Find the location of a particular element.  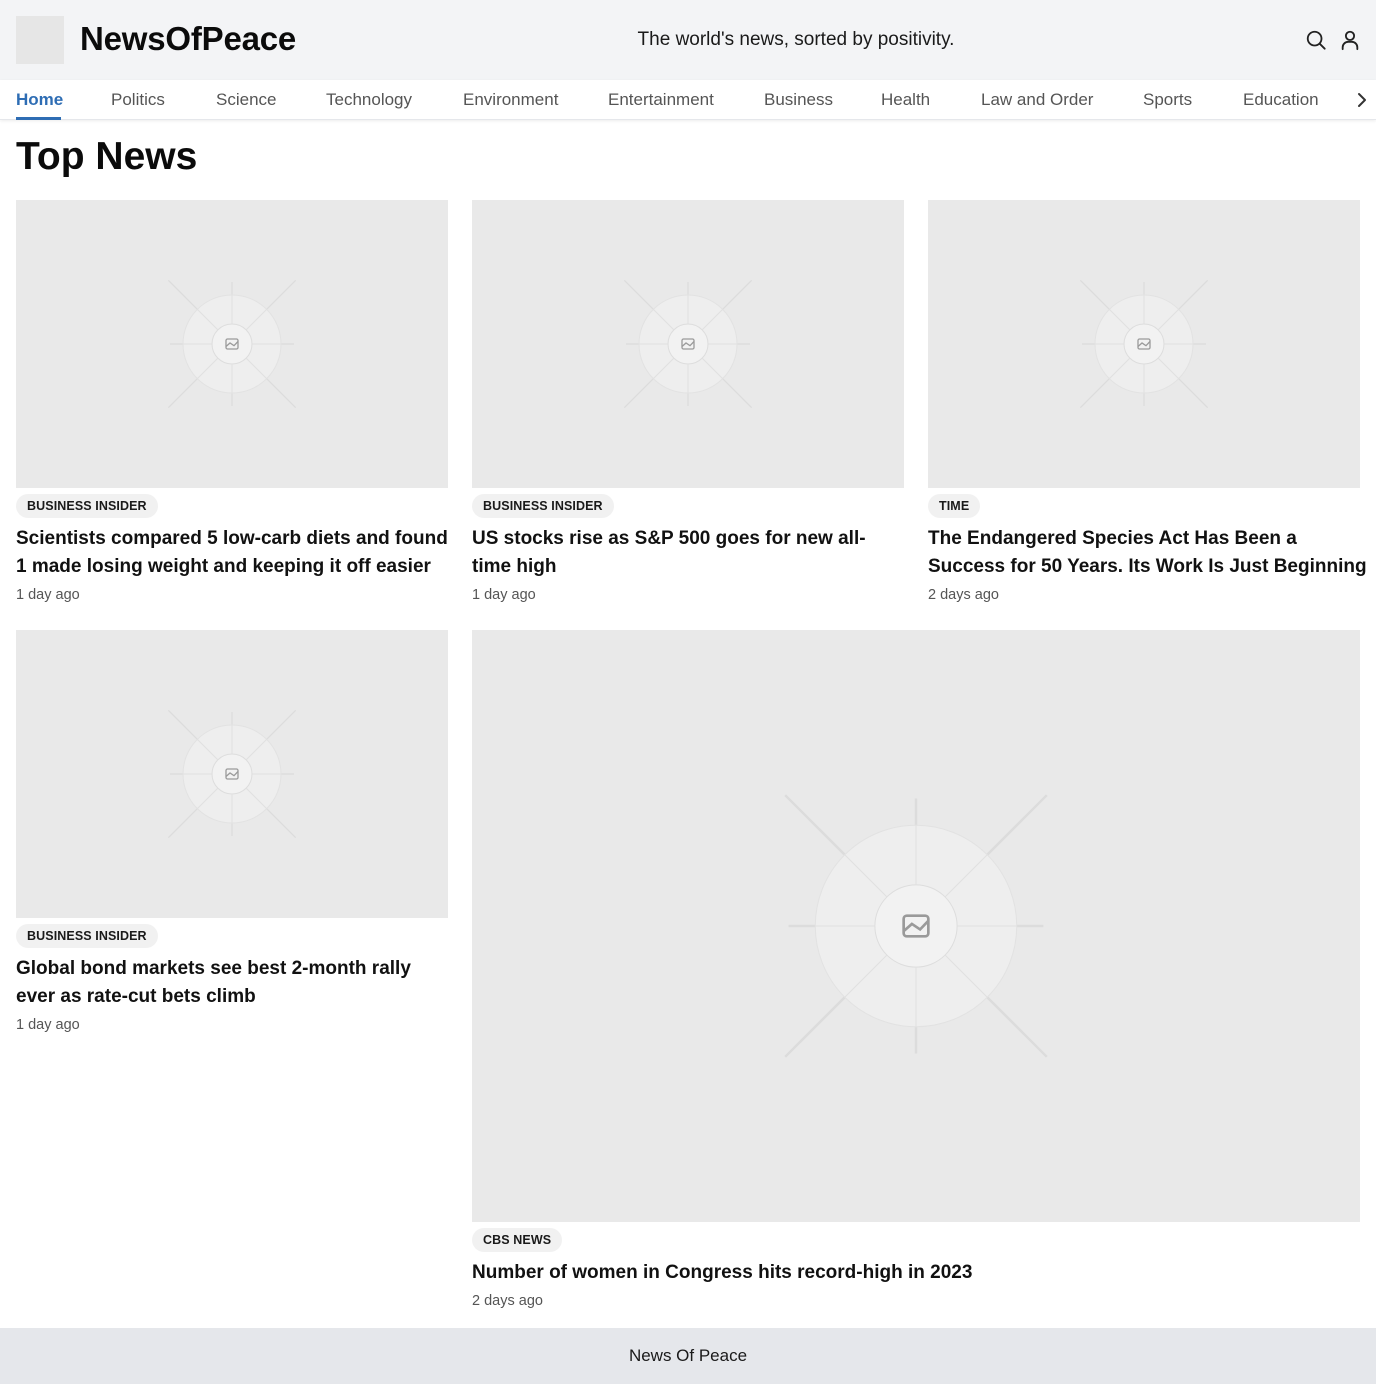

nav-item-science: Science is located at coordinates (246, 100).